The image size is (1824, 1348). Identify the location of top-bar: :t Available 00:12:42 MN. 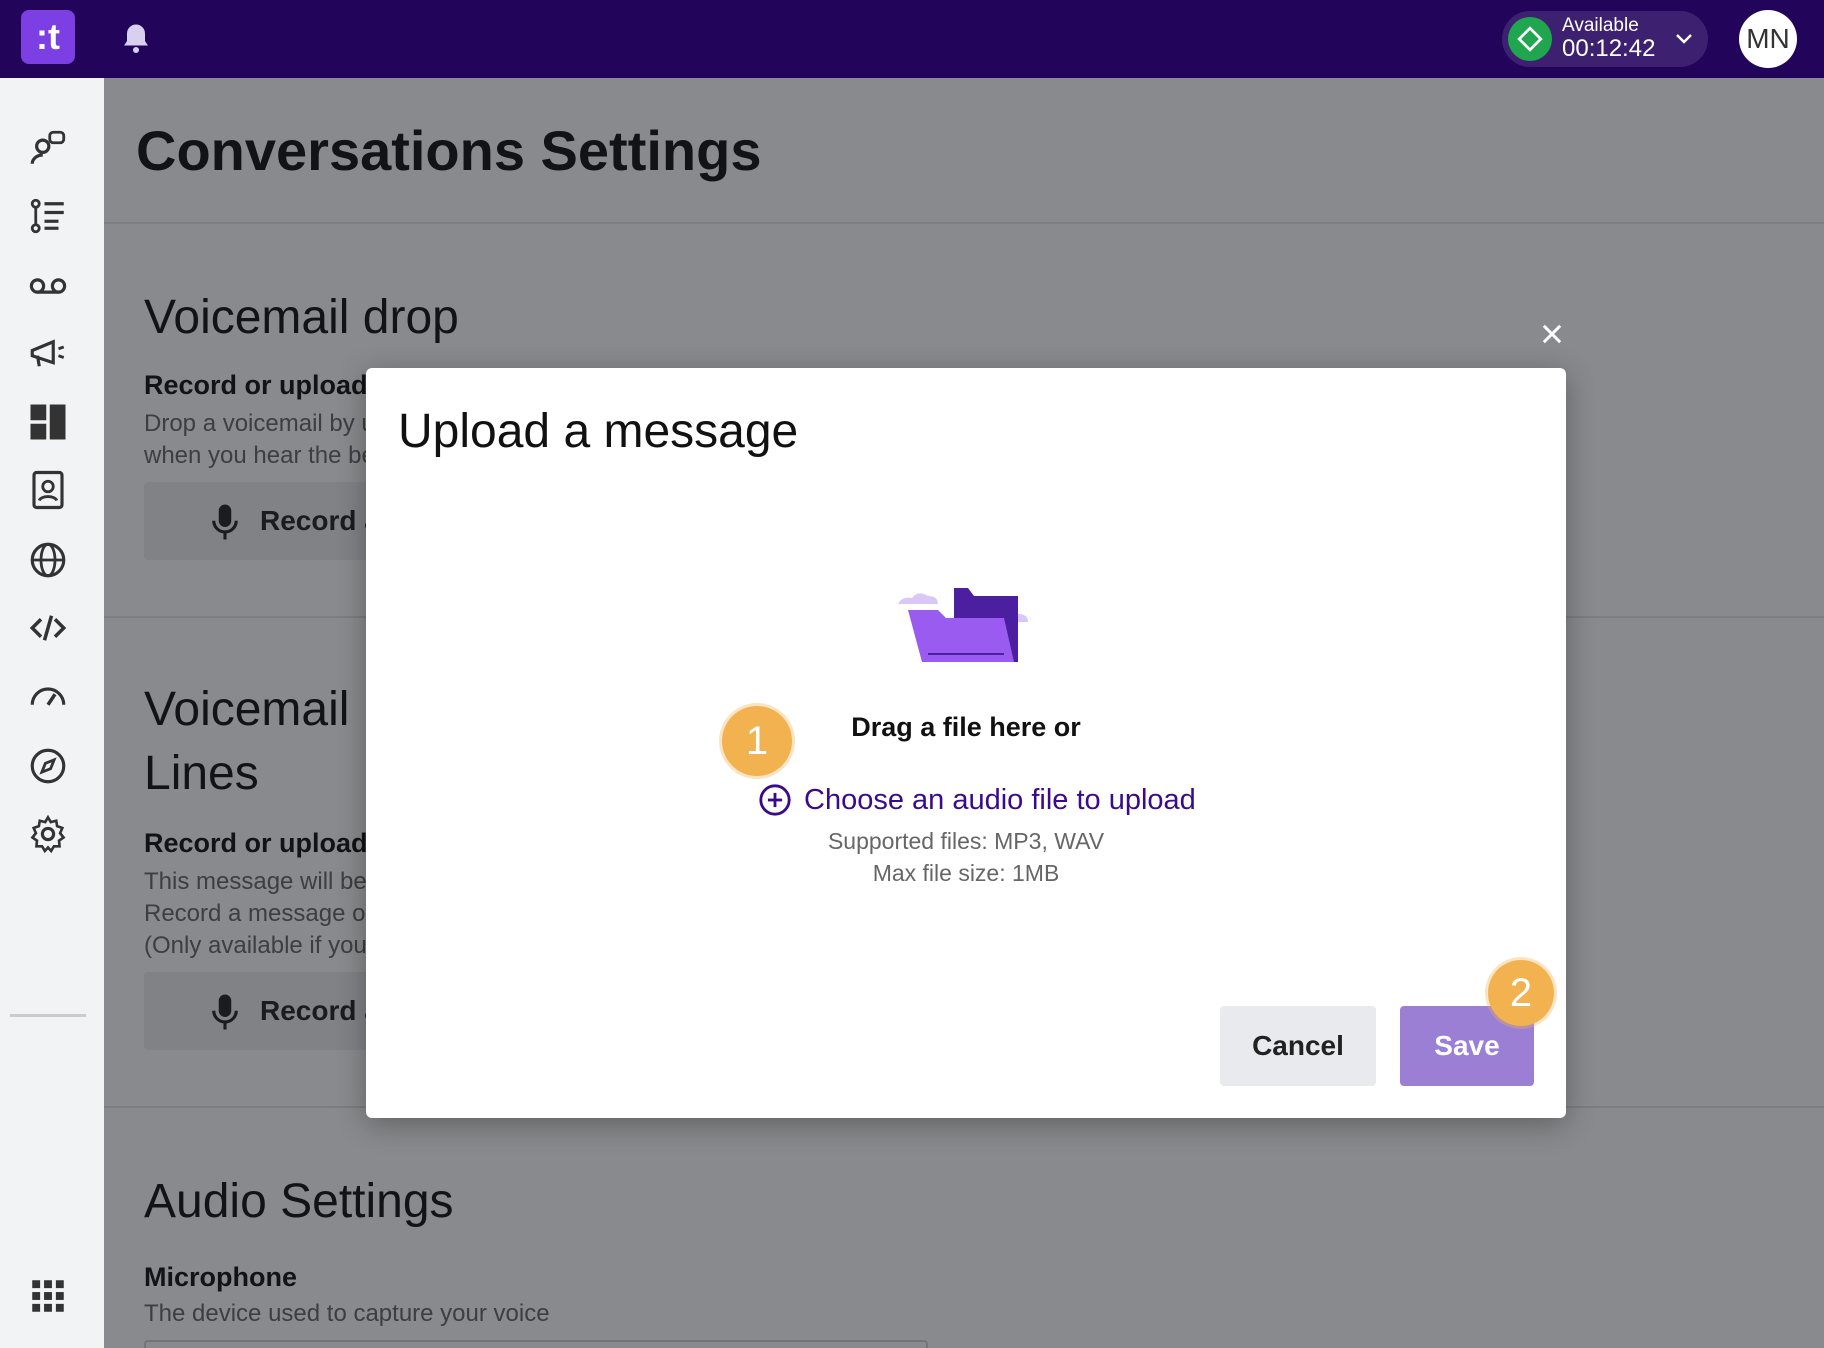
(912, 39).